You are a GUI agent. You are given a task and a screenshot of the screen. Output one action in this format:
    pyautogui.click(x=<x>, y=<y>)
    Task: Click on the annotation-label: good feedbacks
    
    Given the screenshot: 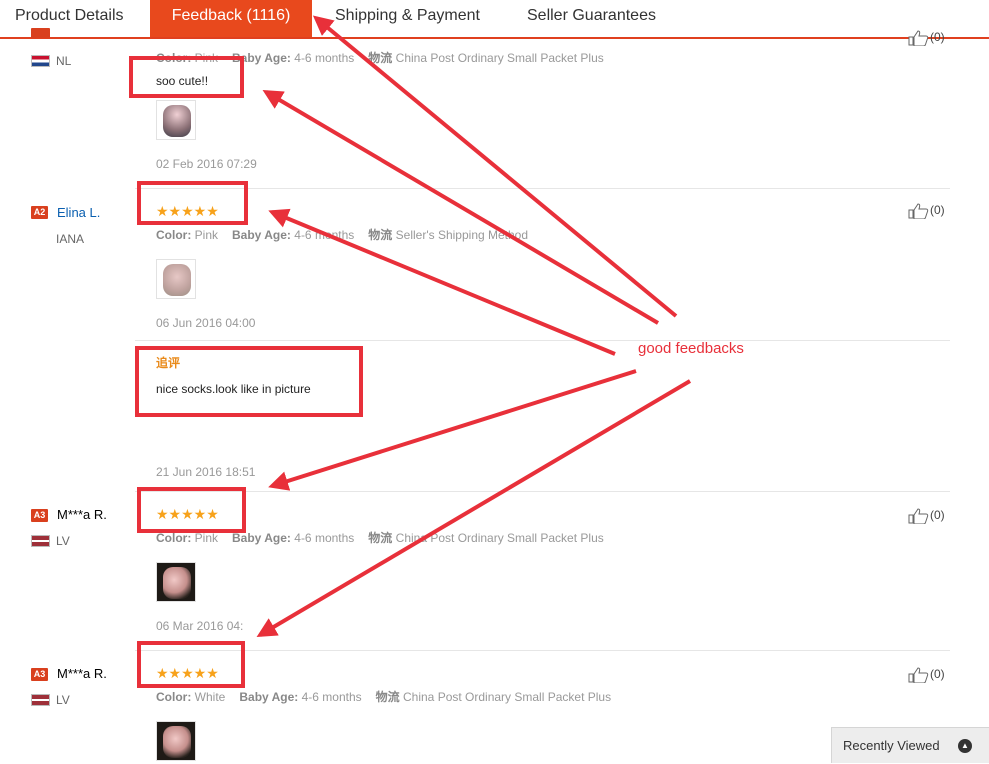 What is the action you would take?
    pyautogui.click(x=691, y=348)
    